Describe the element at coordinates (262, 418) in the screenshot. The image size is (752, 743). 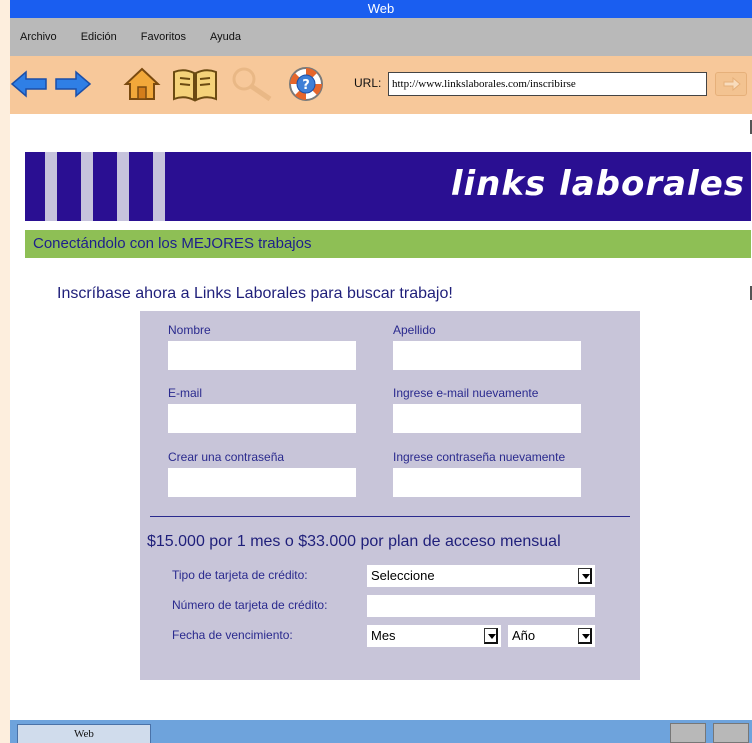
I see `email-input` at that location.